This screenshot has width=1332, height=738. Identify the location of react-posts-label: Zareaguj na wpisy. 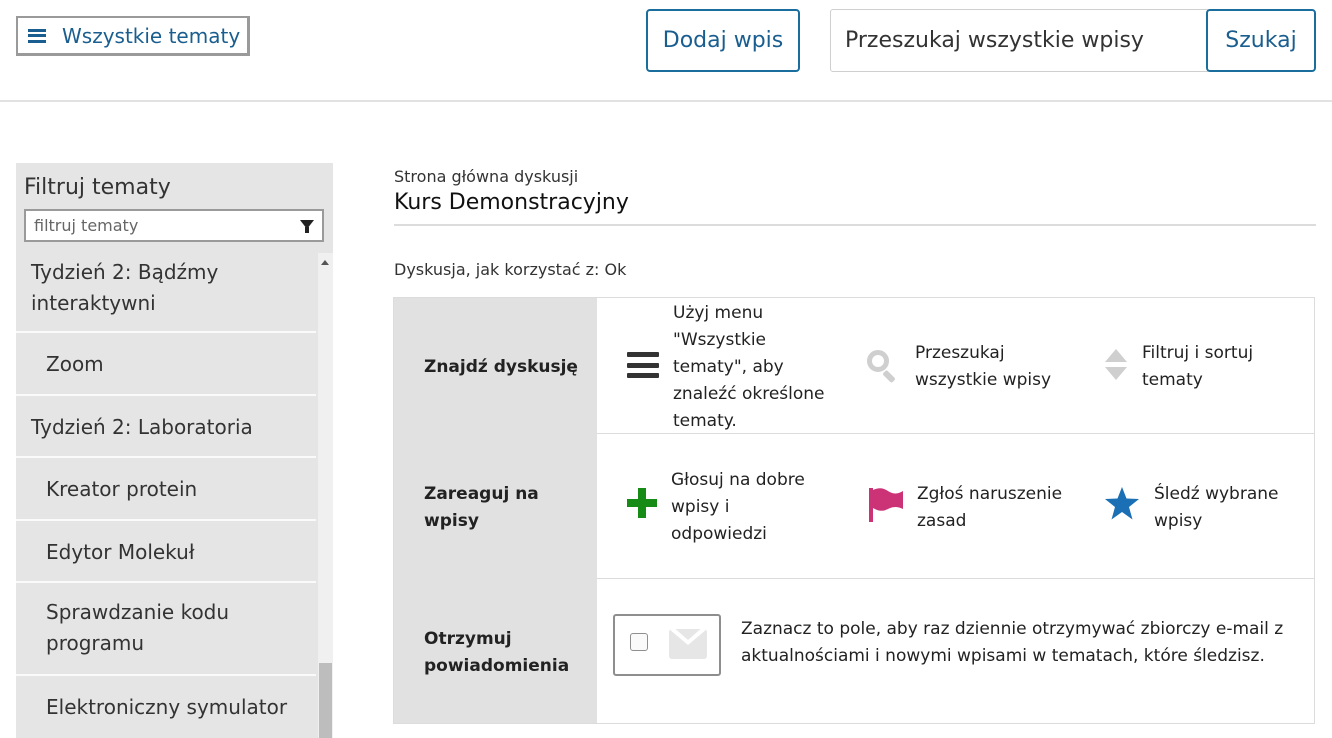
(481, 507).